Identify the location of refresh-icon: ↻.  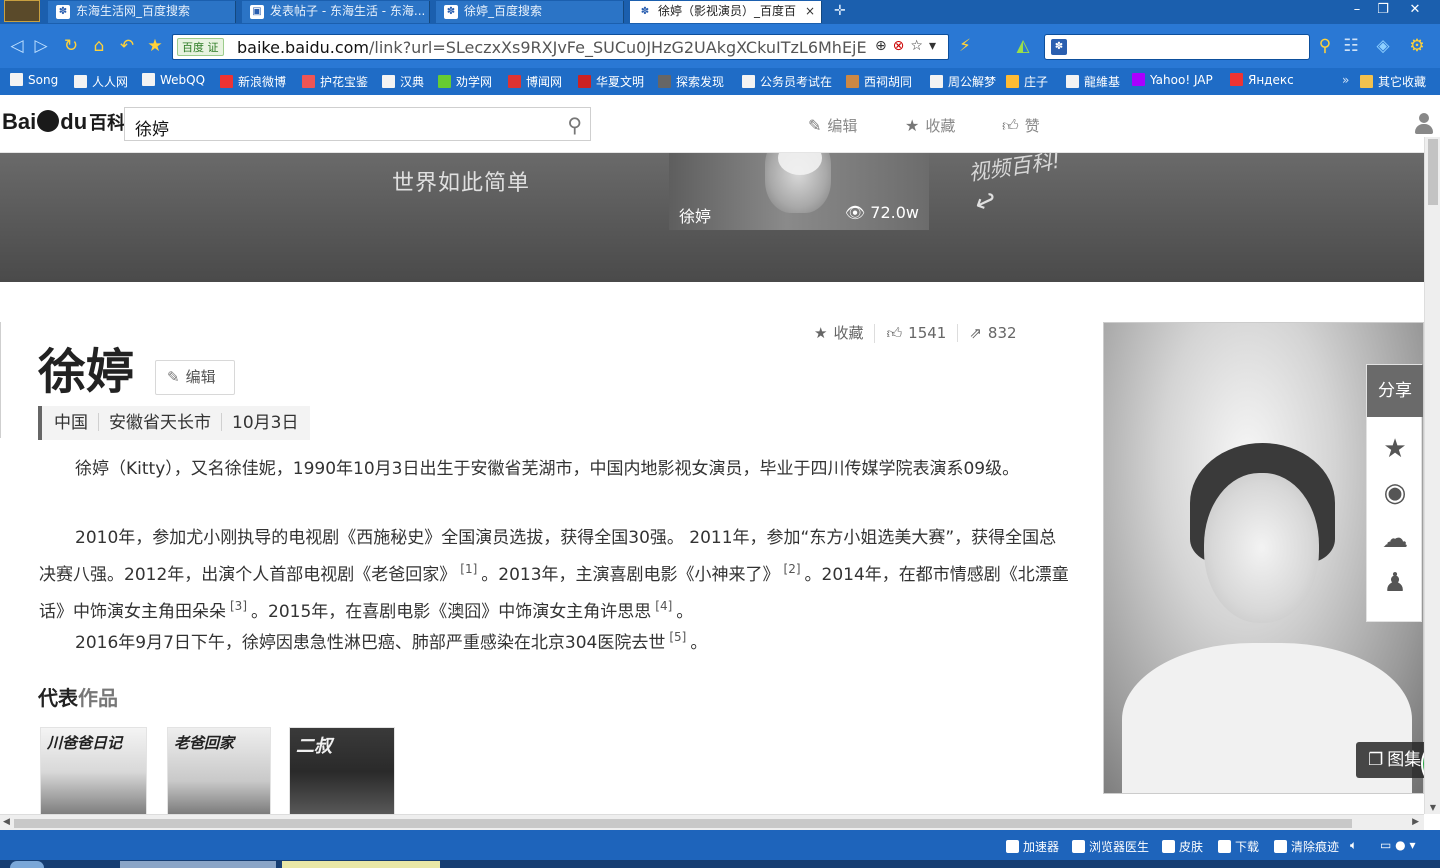
(71, 46).